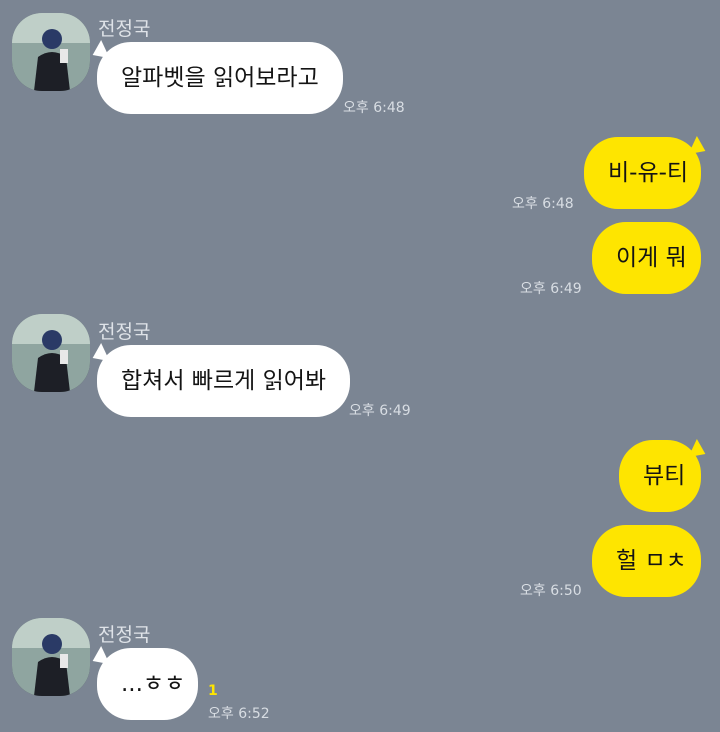 The width and height of the screenshot is (720, 732). Describe the element at coordinates (646, 561) in the screenshot. I see `message-bubble: 헐 ㅁㅊ` at that location.